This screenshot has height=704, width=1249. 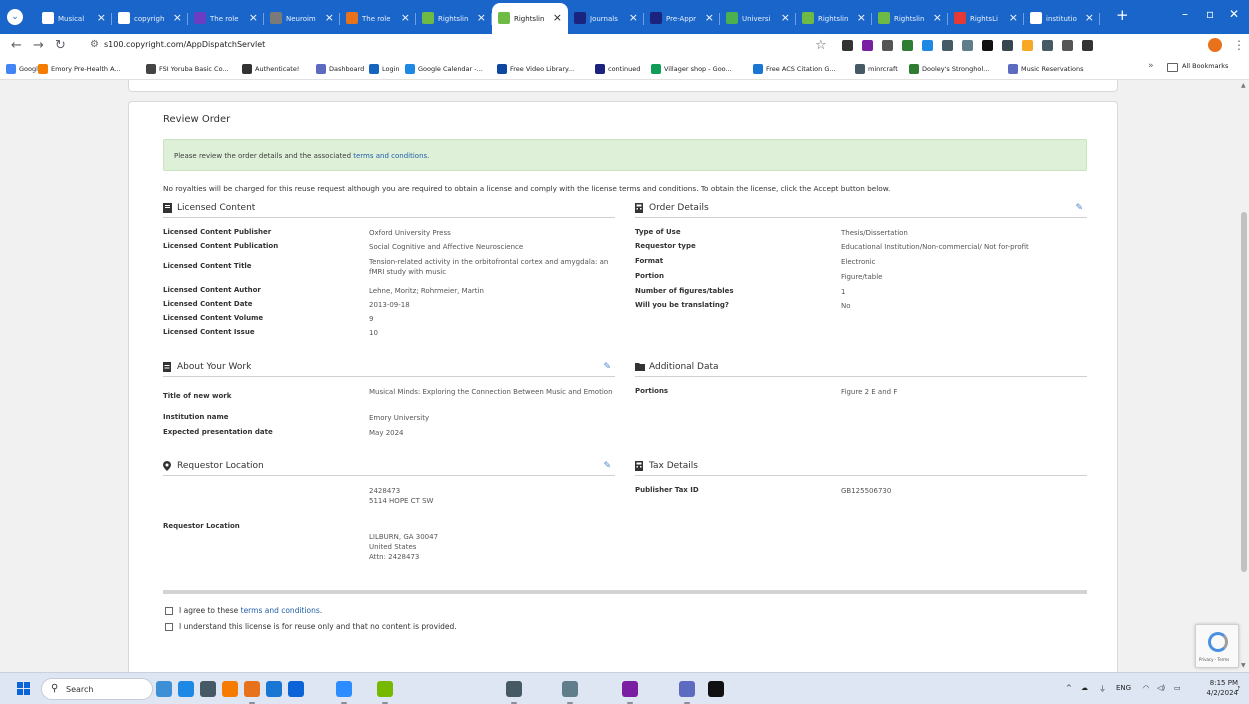 What do you see at coordinates (1238, 689) in the screenshot?
I see `notification-bell-icon: ♪` at bounding box center [1238, 689].